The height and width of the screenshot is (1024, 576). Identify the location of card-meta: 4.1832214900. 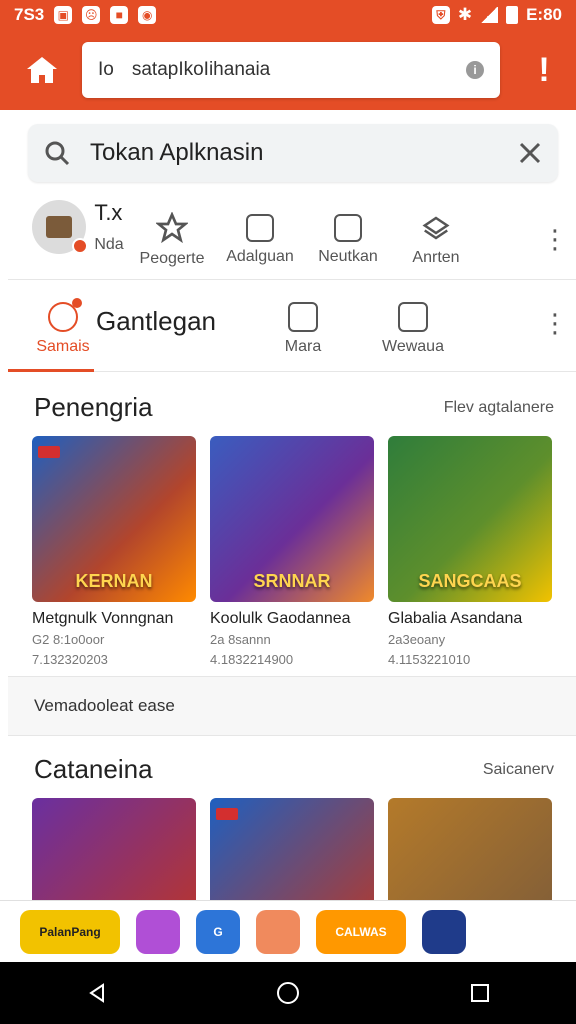
(252, 659).